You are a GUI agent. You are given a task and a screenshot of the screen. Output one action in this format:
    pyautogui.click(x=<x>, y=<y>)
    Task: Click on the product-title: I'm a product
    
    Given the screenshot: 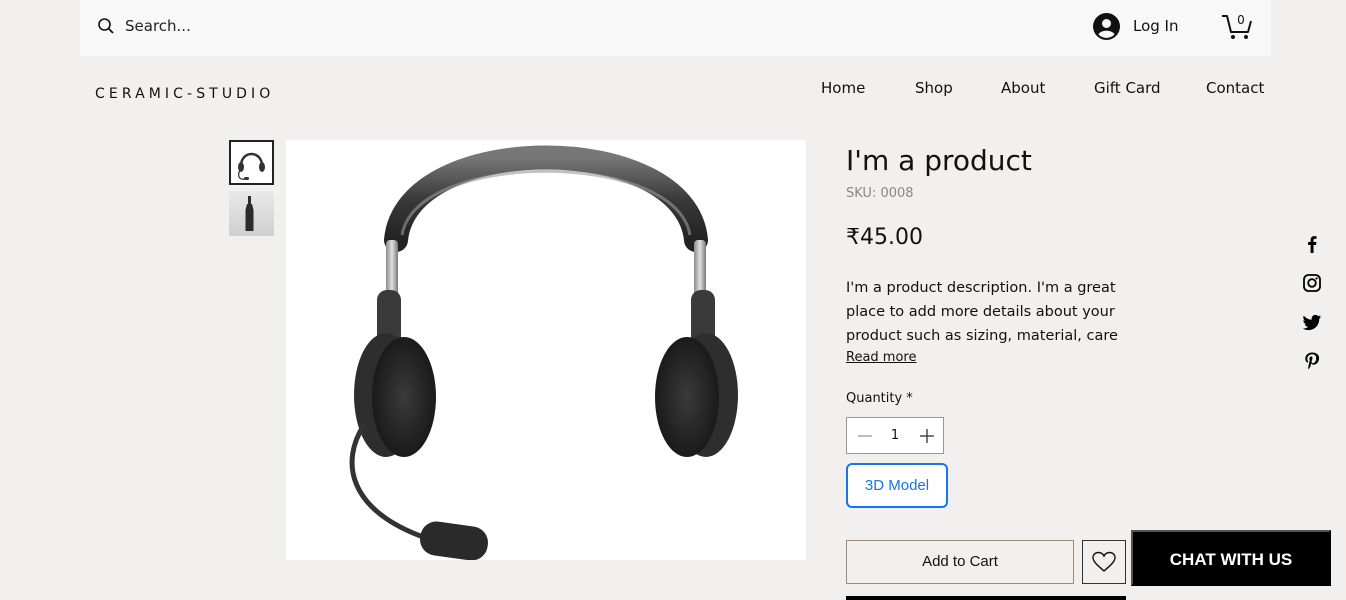 What is the action you would take?
    pyautogui.click(x=939, y=160)
    